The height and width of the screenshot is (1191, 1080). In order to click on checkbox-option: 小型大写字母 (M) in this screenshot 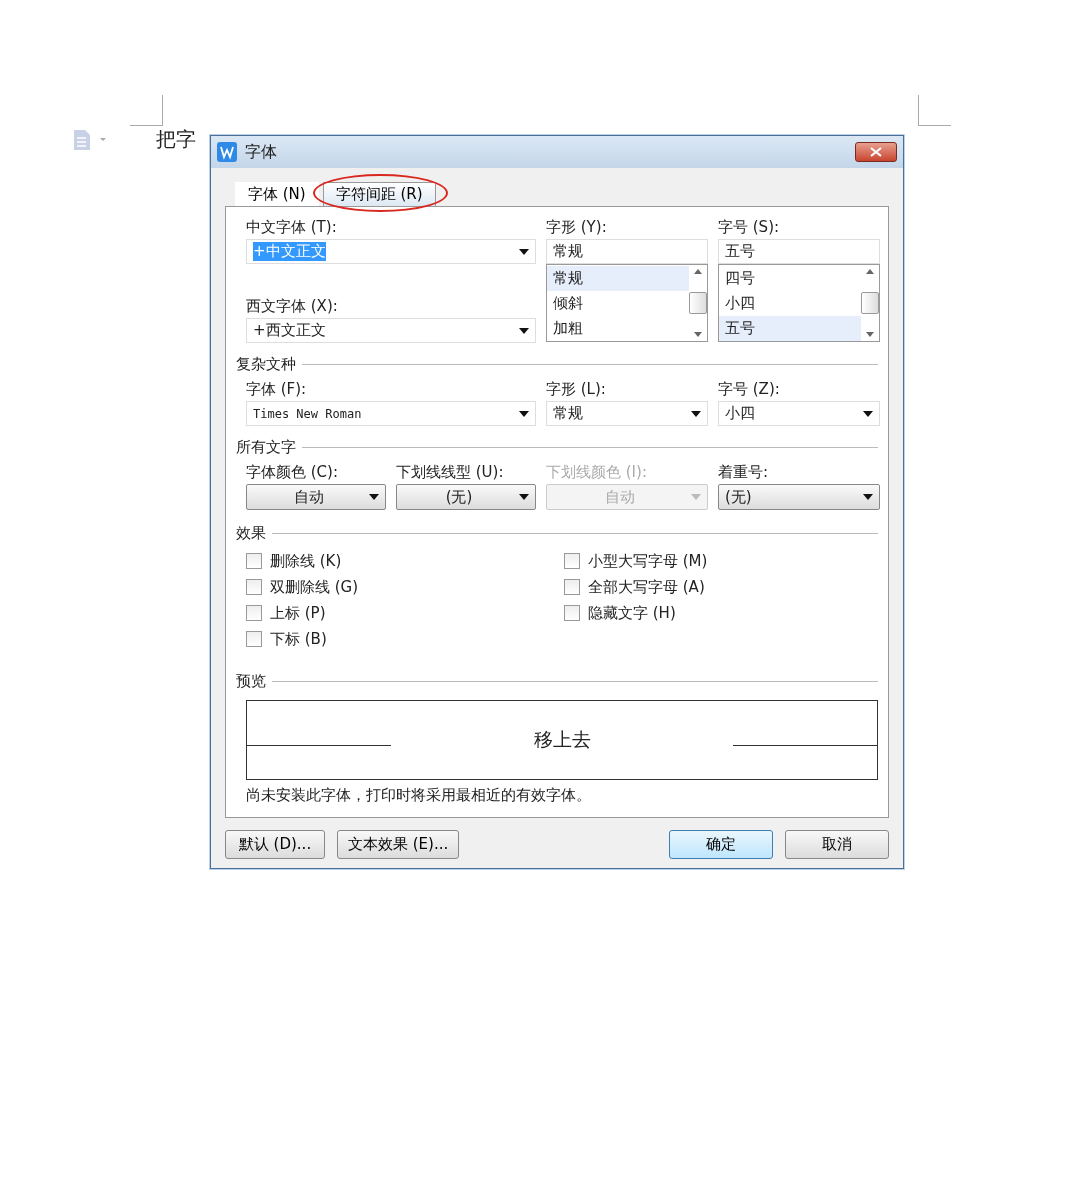, I will do `click(721, 561)`.